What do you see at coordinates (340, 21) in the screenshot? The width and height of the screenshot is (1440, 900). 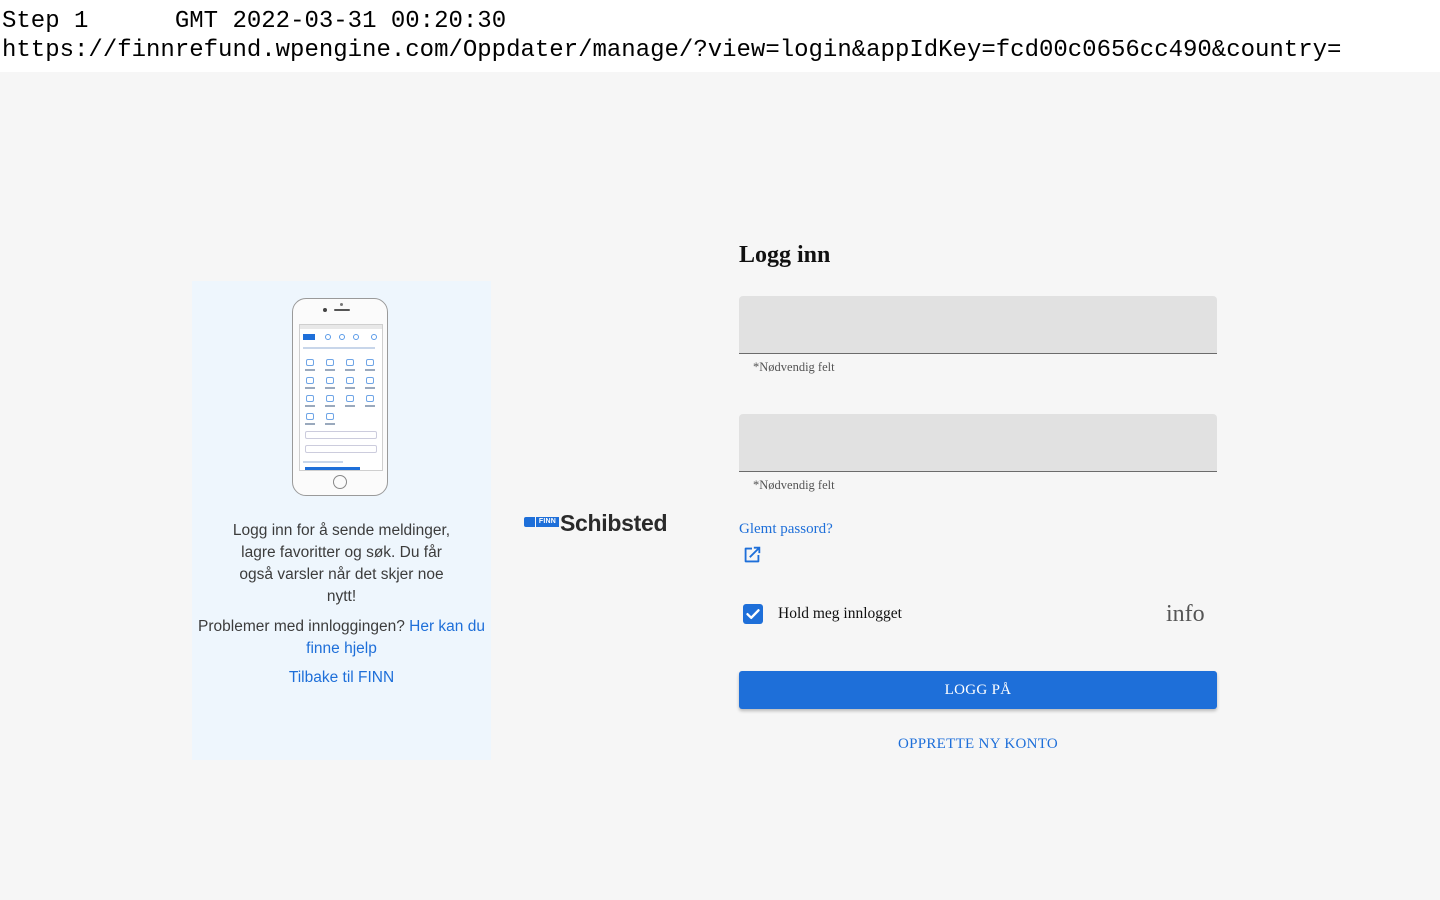 I see `capture-timestamp: GMT 2022-03-31 00:20:30` at bounding box center [340, 21].